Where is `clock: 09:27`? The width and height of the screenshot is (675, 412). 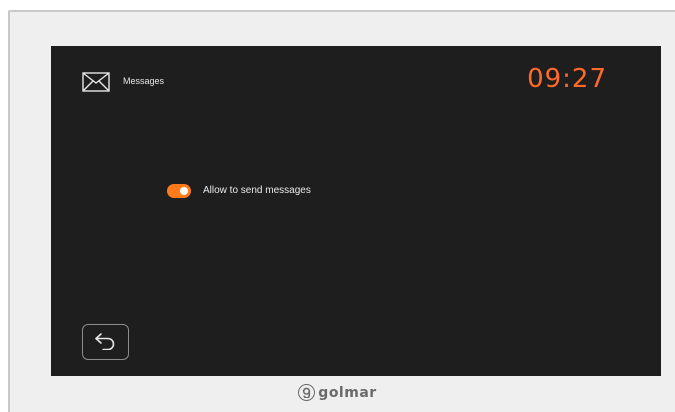
clock: 09:27 is located at coordinates (567, 79).